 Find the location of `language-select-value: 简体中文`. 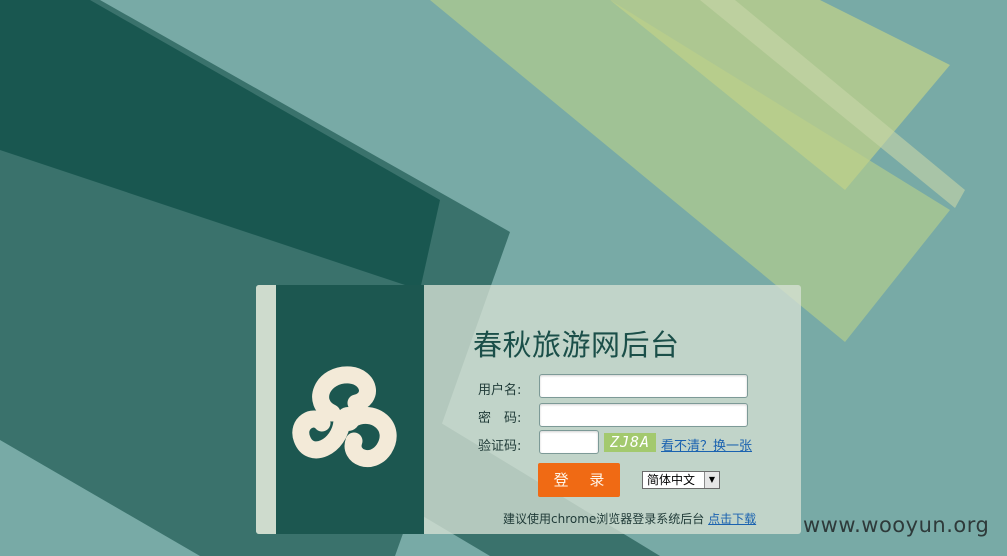

language-select-value: 简体中文 is located at coordinates (671, 480).